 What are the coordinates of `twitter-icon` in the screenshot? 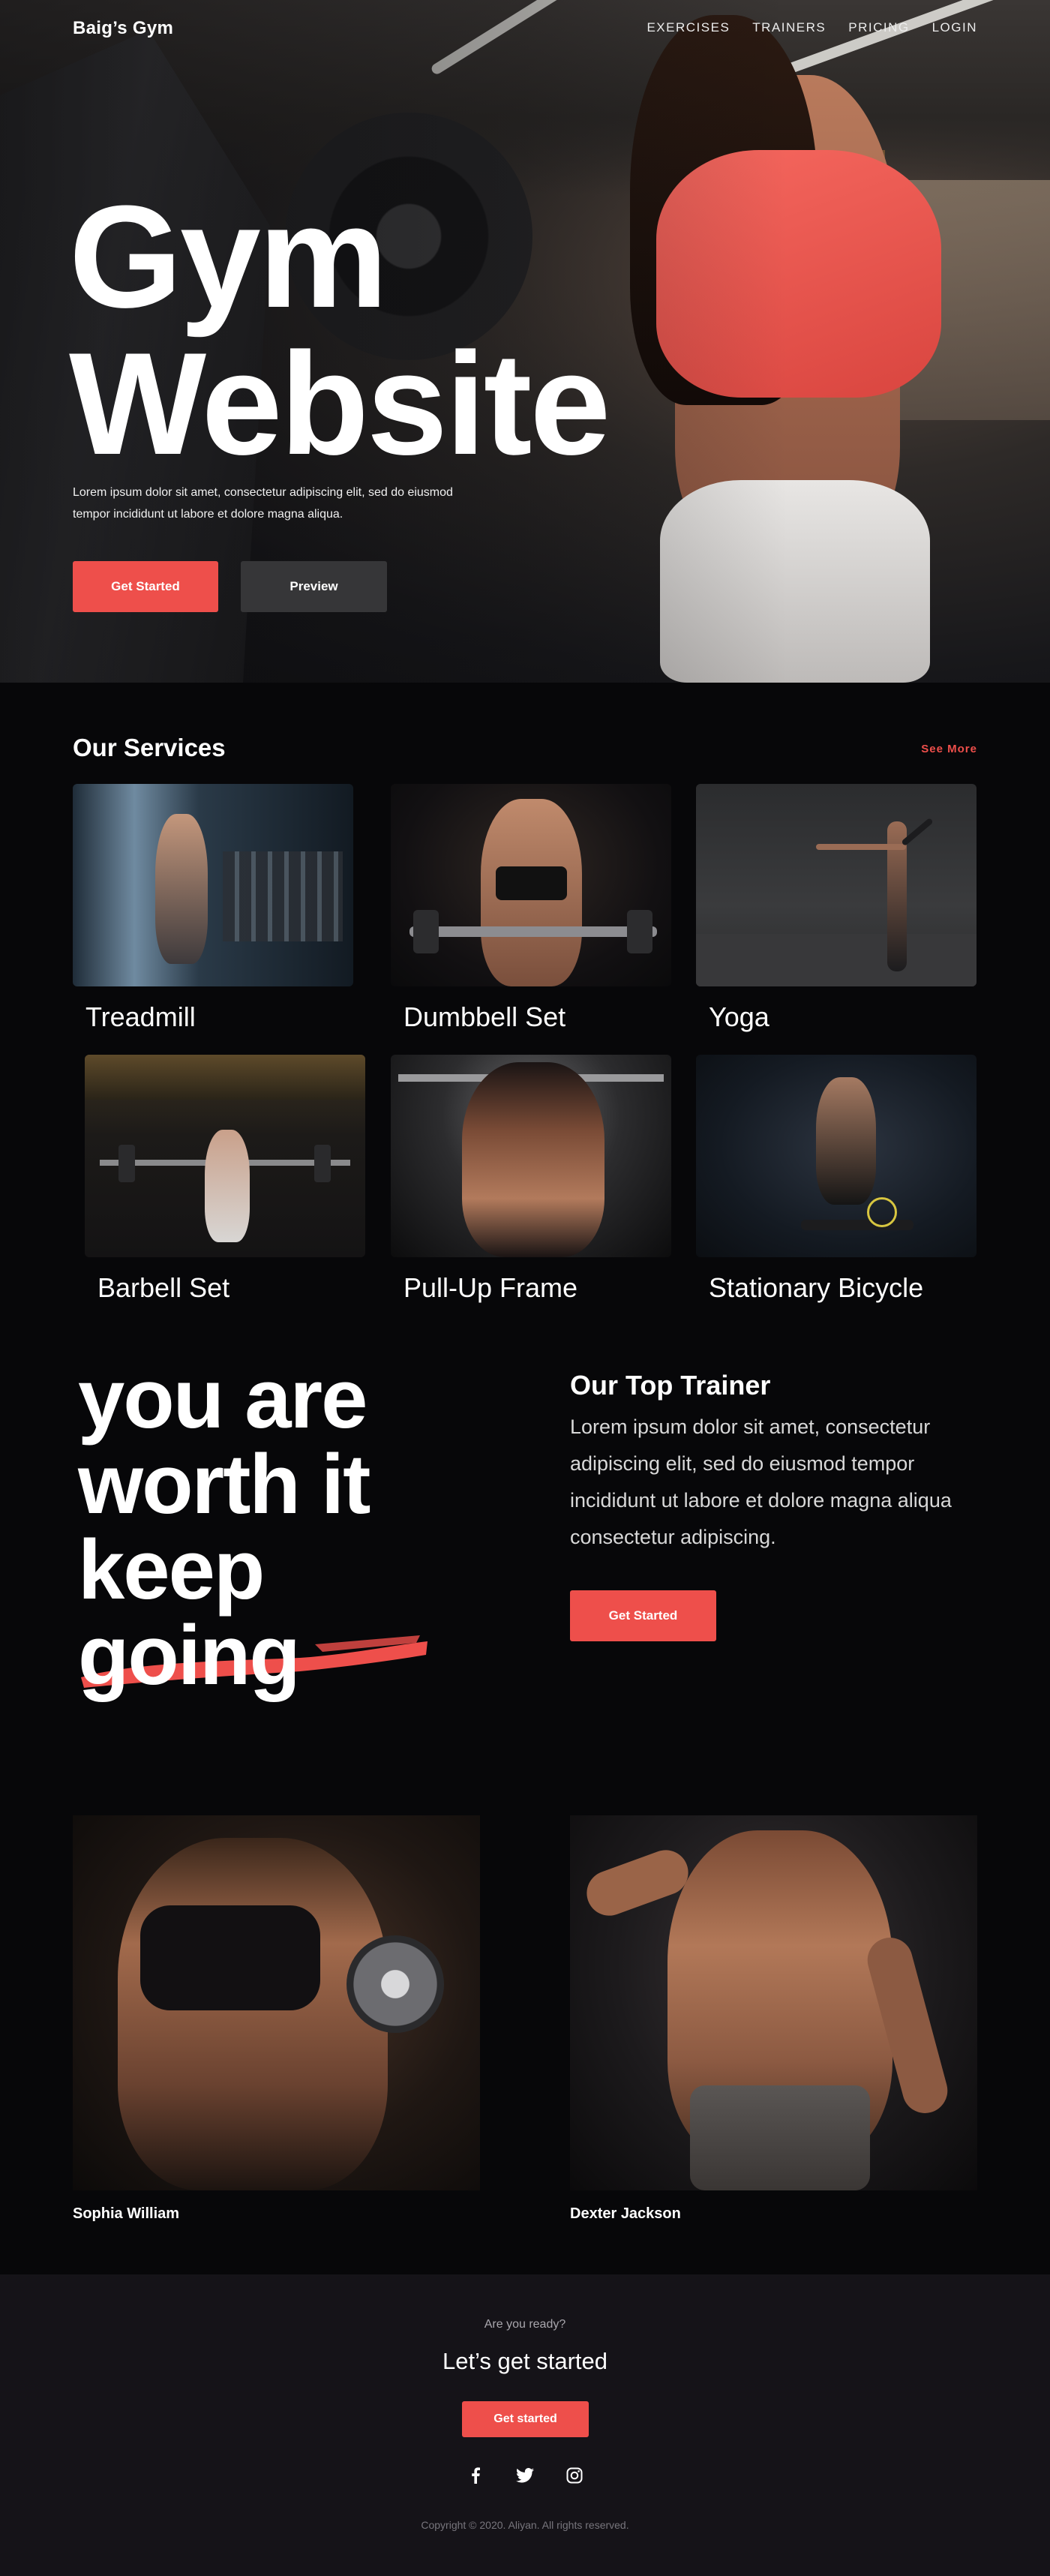 It's located at (525, 2475).